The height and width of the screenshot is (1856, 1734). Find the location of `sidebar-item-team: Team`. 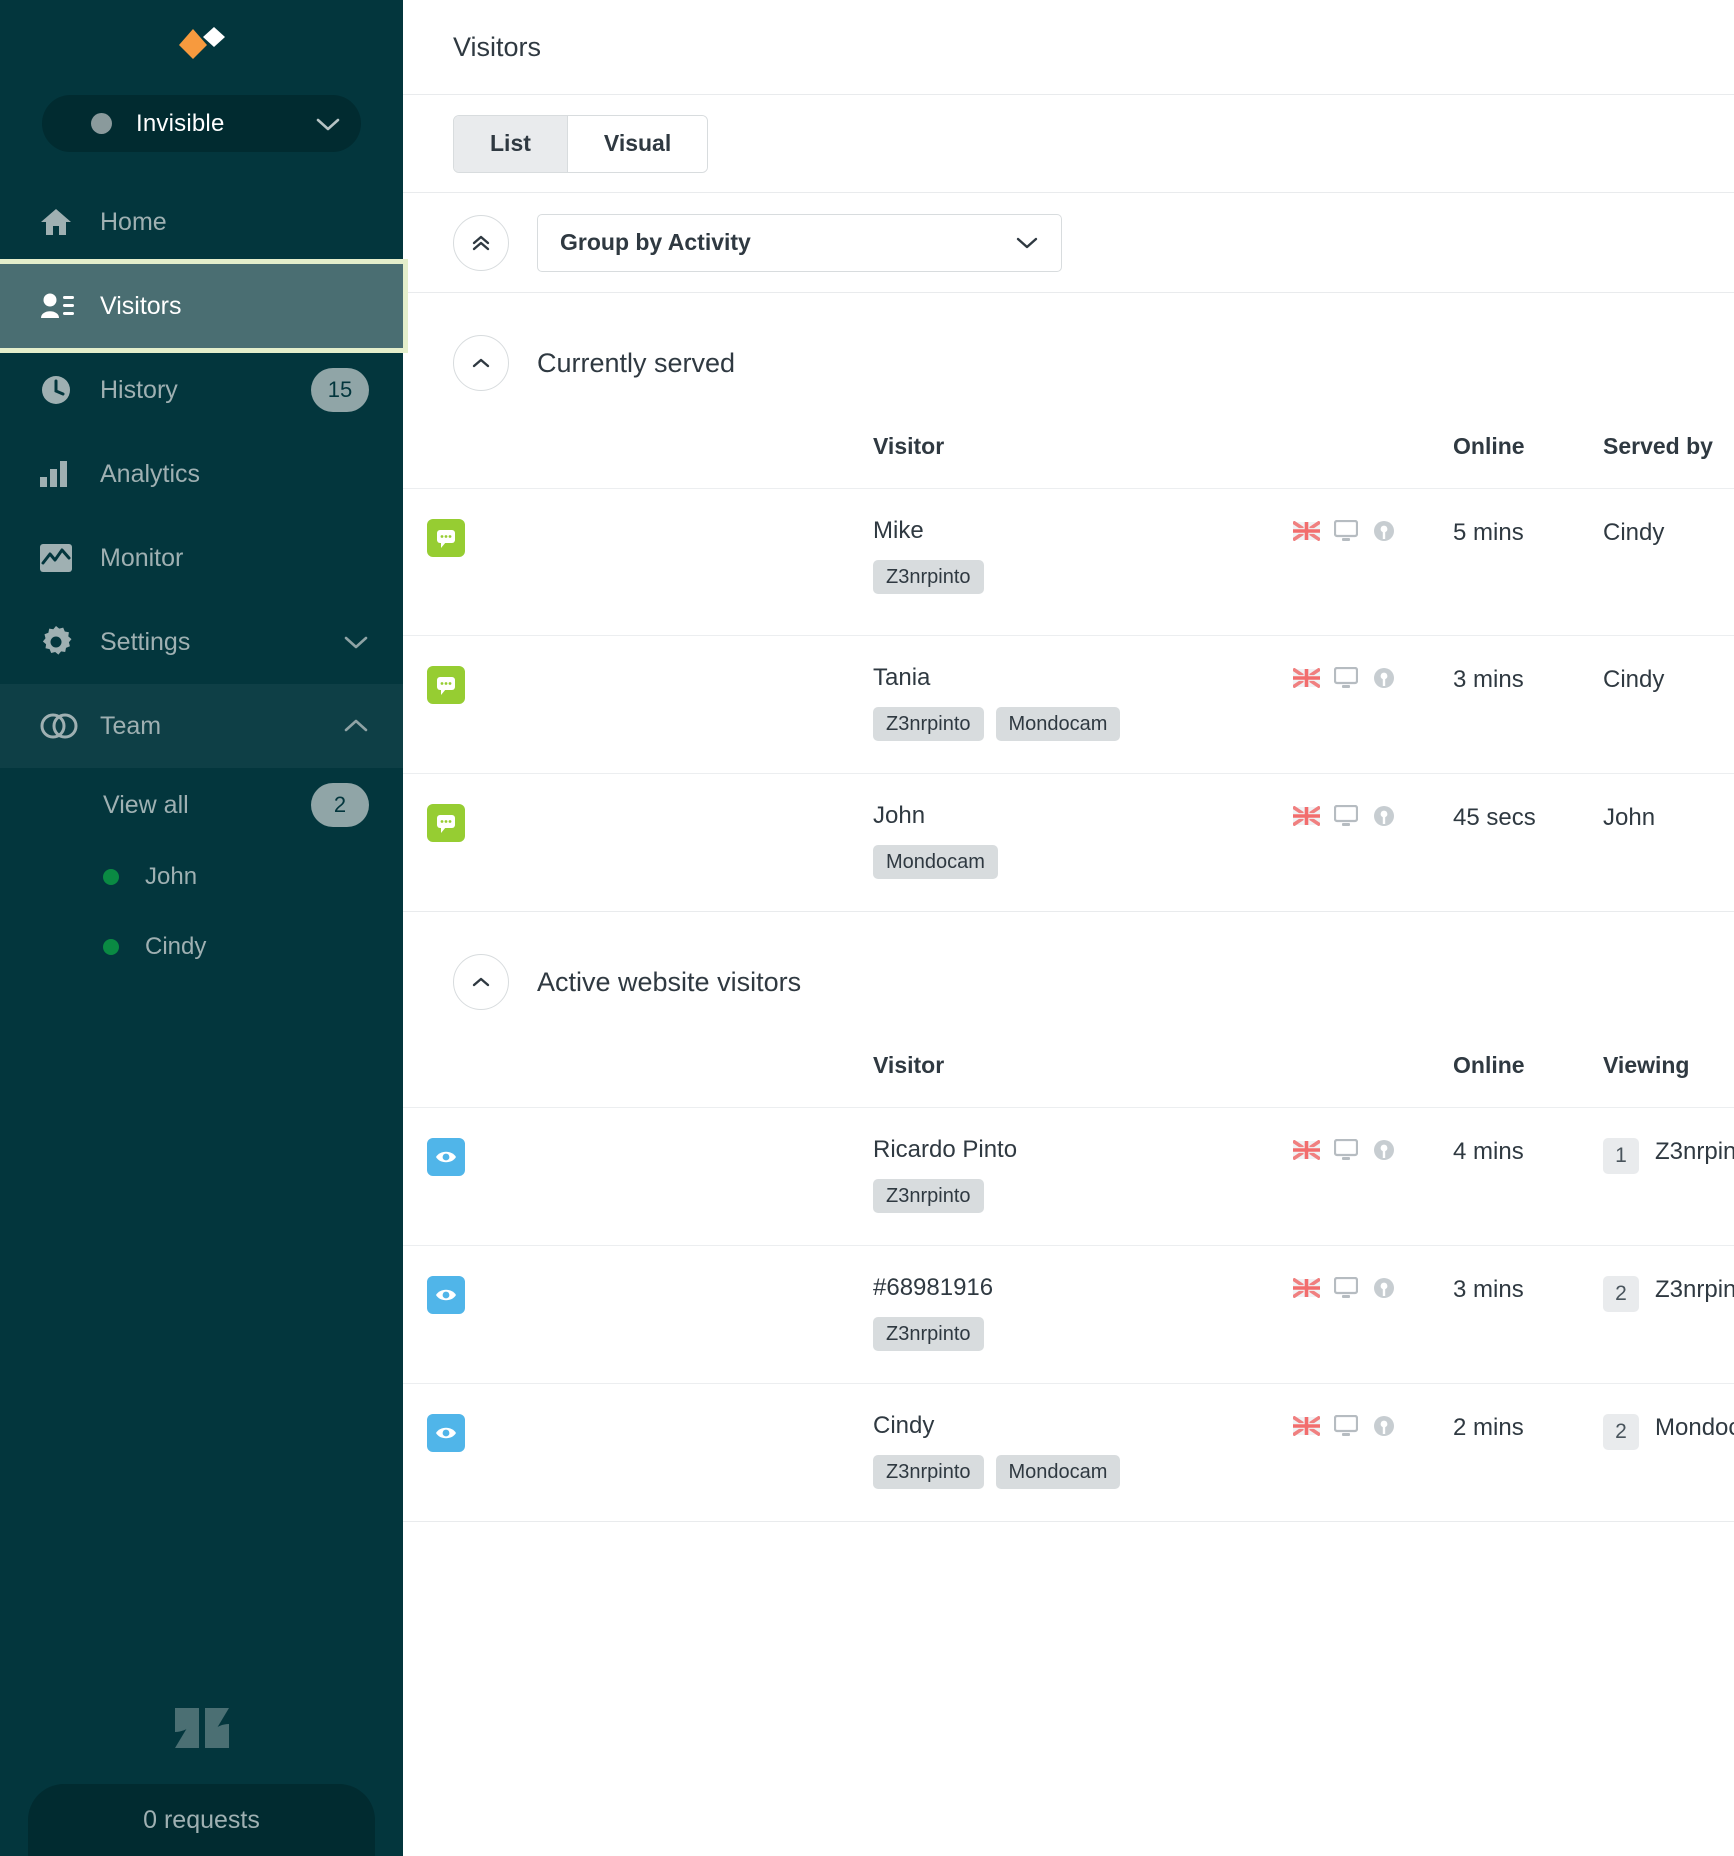

sidebar-item-team: Team is located at coordinates (201, 726).